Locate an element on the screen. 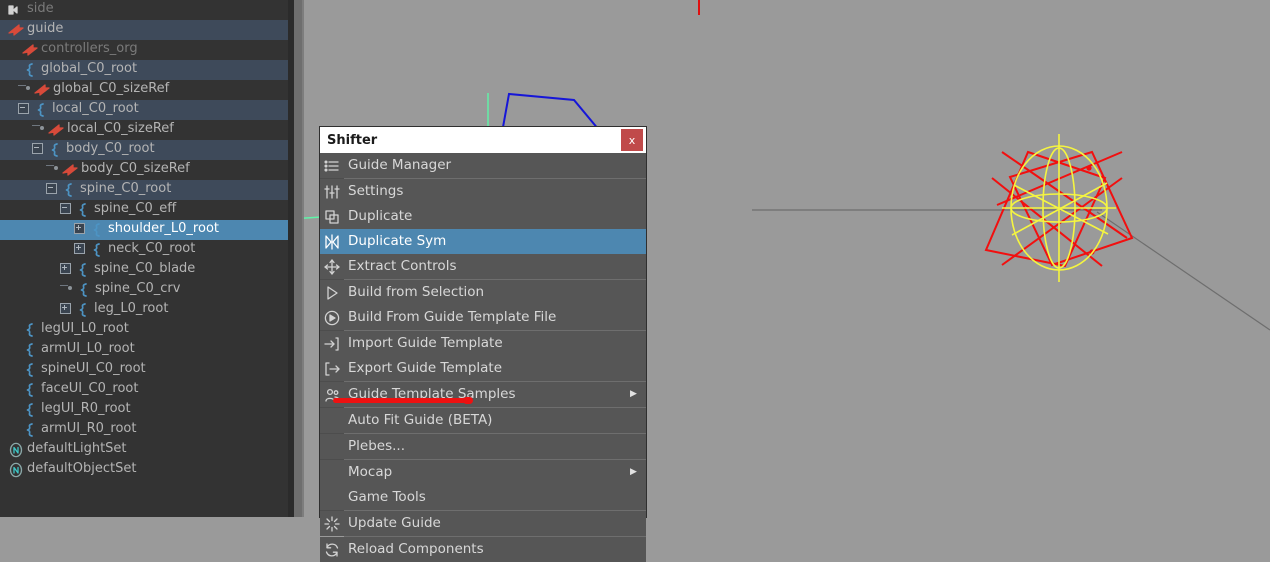 This screenshot has width=1270, height=562. outliner-row: leg_L0_root is located at coordinates (144, 310).